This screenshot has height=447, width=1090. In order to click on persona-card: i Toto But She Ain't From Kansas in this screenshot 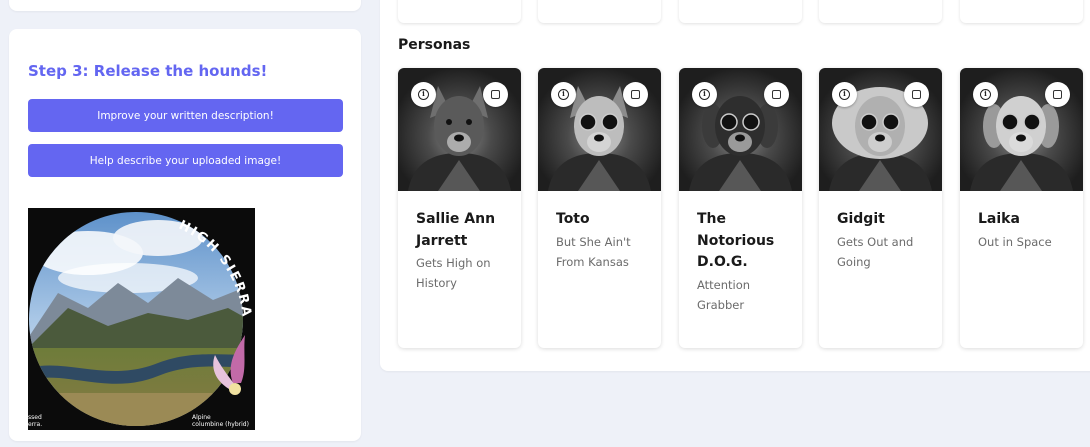, I will do `click(599, 208)`.